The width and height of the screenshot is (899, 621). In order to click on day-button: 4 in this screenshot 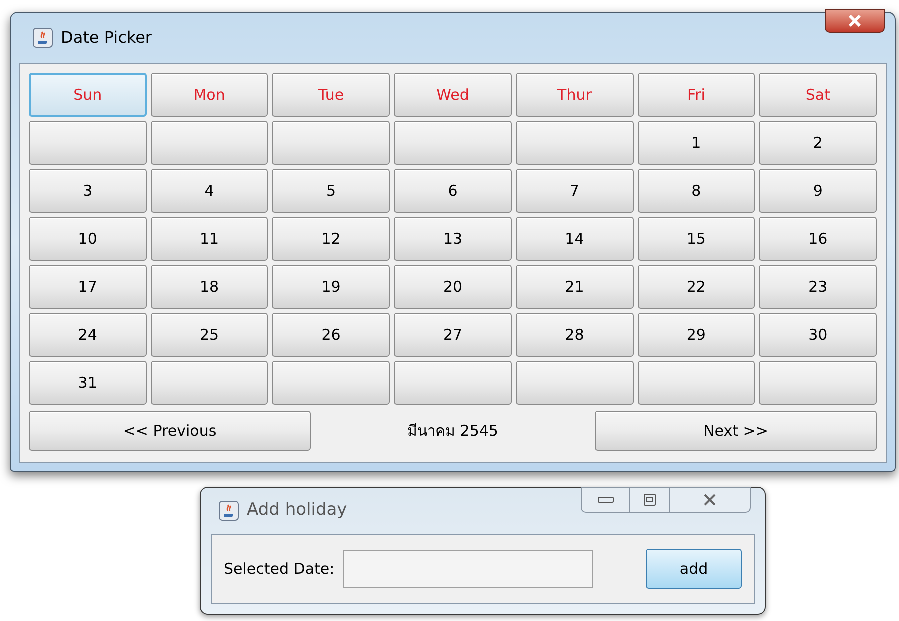, I will do `click(209, 191)`.